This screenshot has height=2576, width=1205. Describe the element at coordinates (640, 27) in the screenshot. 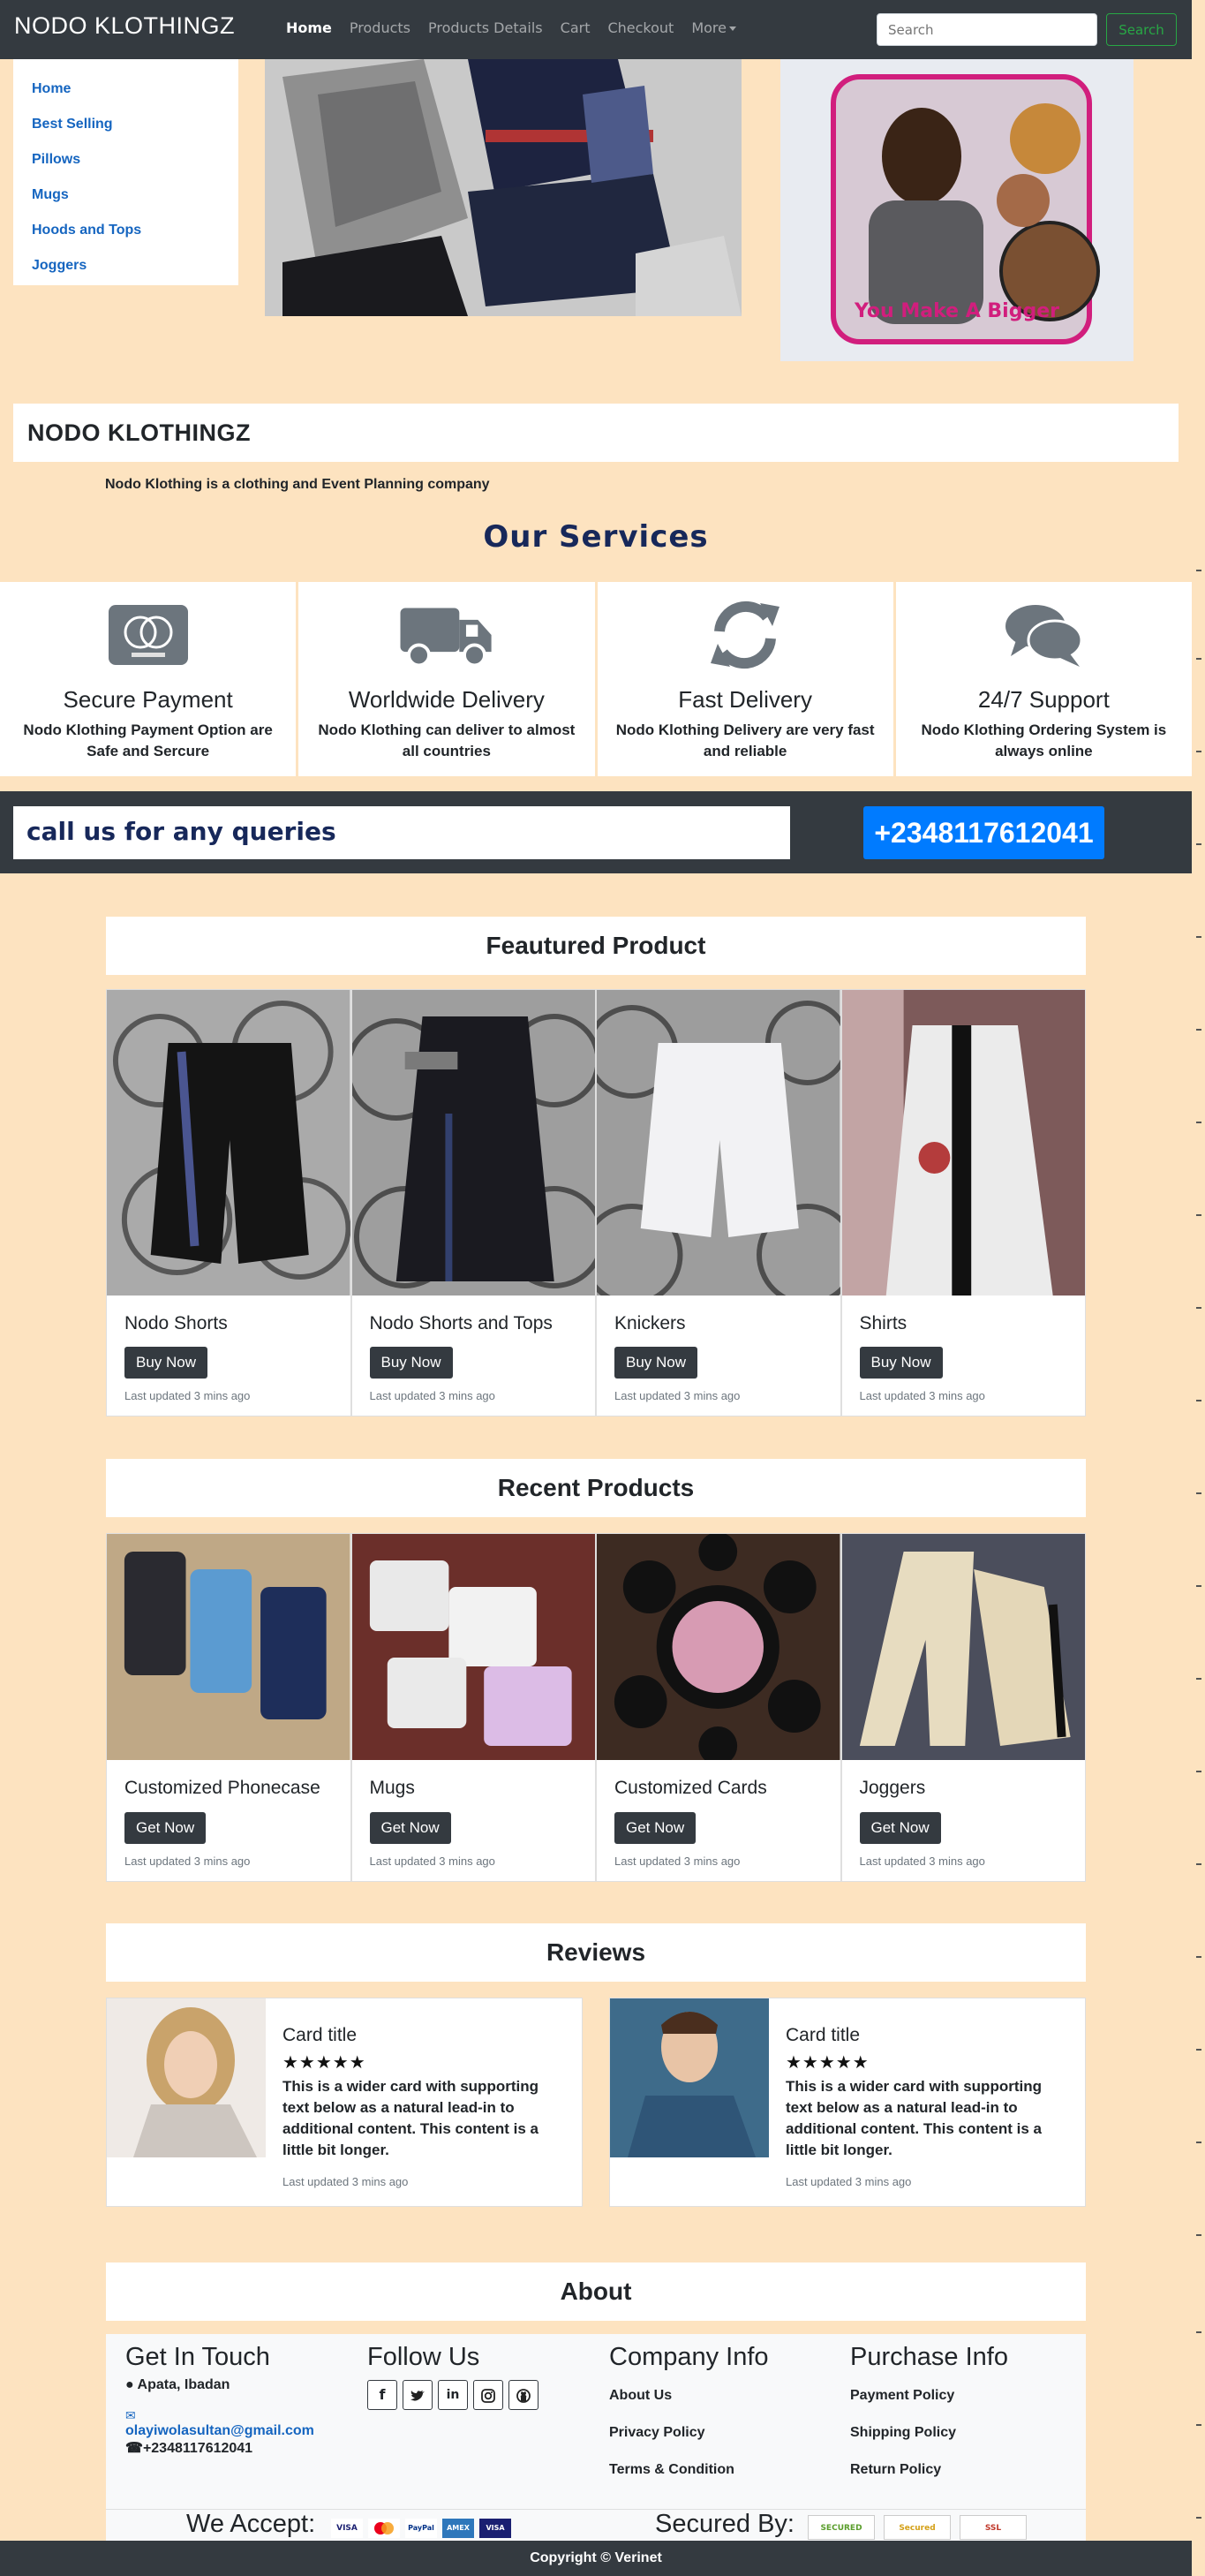

I see `nav-checkout: Checkout` at that location.